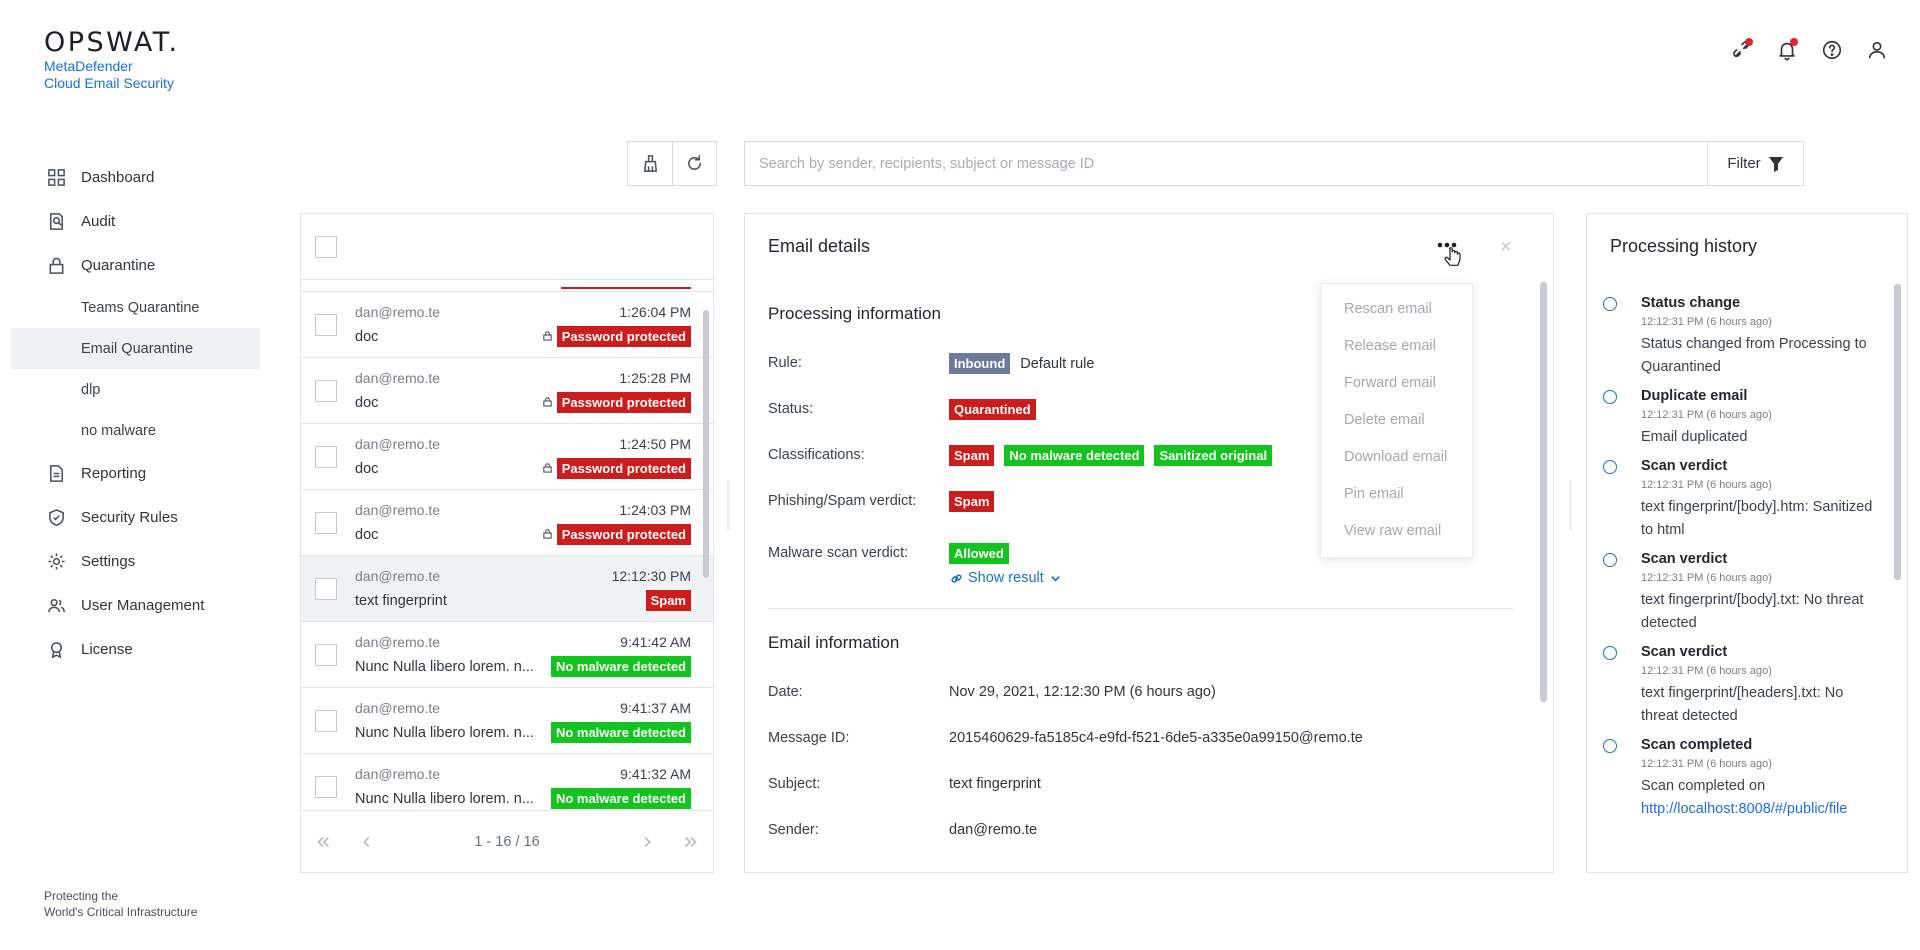 The height and width of the screenshot is (950, 1920). I want to click on nav-sub-no-malware: no malware, so click(135, 430).